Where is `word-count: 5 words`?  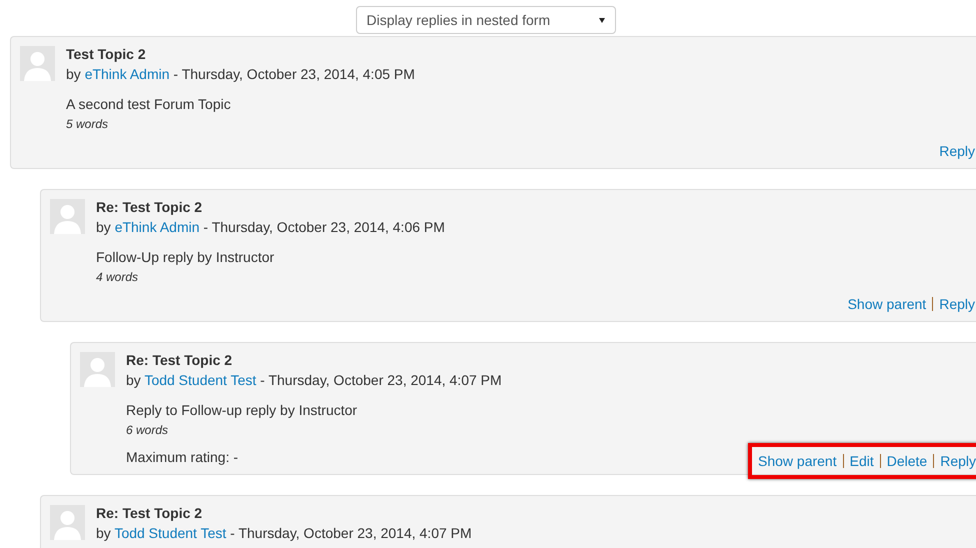
word-count: 5 words is located at coordinates (88, 124).